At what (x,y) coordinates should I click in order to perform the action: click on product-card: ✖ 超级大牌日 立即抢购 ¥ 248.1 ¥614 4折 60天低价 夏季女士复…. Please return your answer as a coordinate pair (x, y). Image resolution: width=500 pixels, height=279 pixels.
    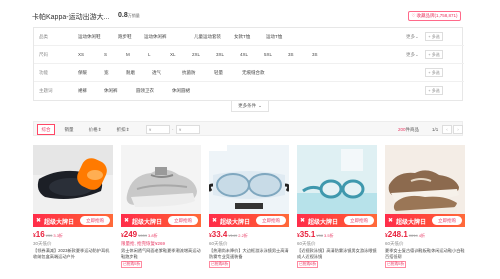
    Looking at the image, I should click on (425, 212).